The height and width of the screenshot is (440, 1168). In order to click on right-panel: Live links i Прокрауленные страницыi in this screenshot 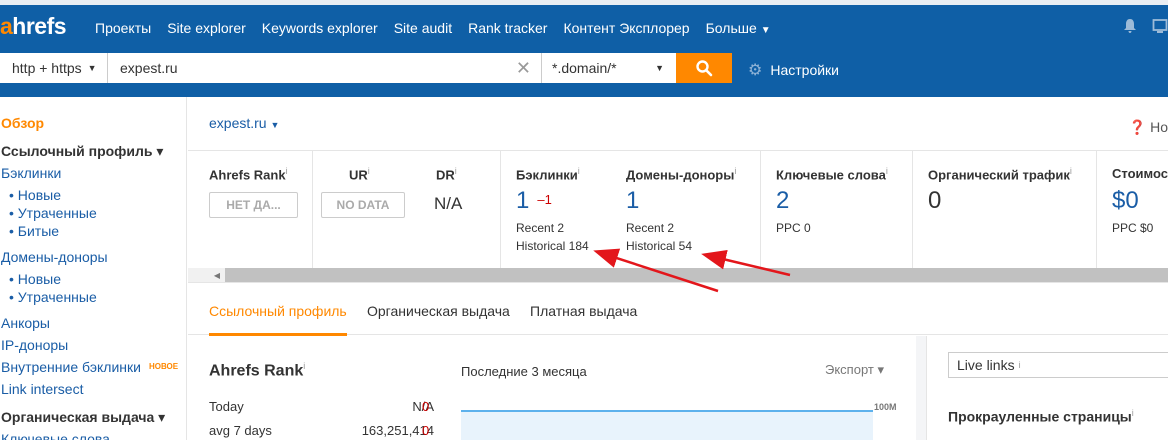, I will do `click(1047, 388)`.